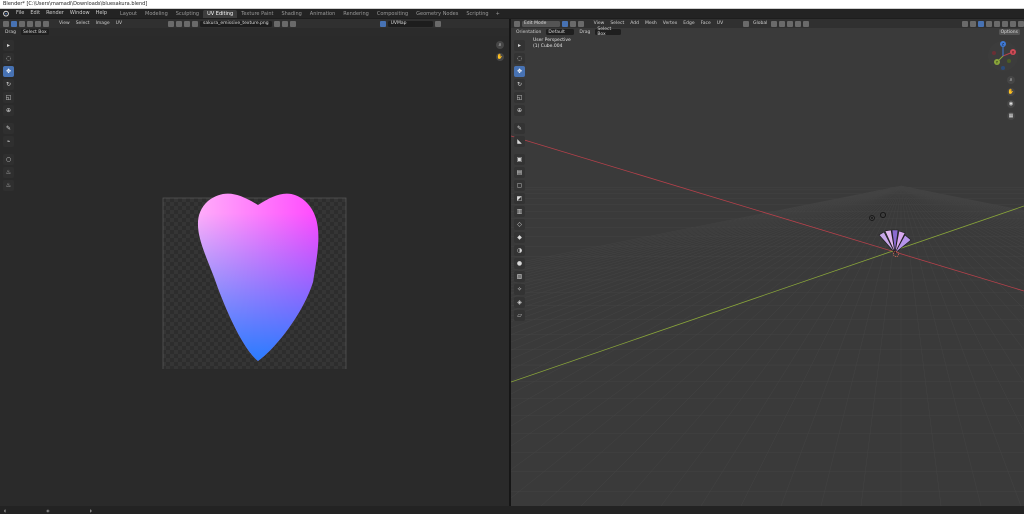 The height and width of the screenshot is (514, 1024). What do you see at coordinates (220, 13) in the screenshot?
I see `tab-uv-editing: UV Editing` at bounding box center [220, 13].